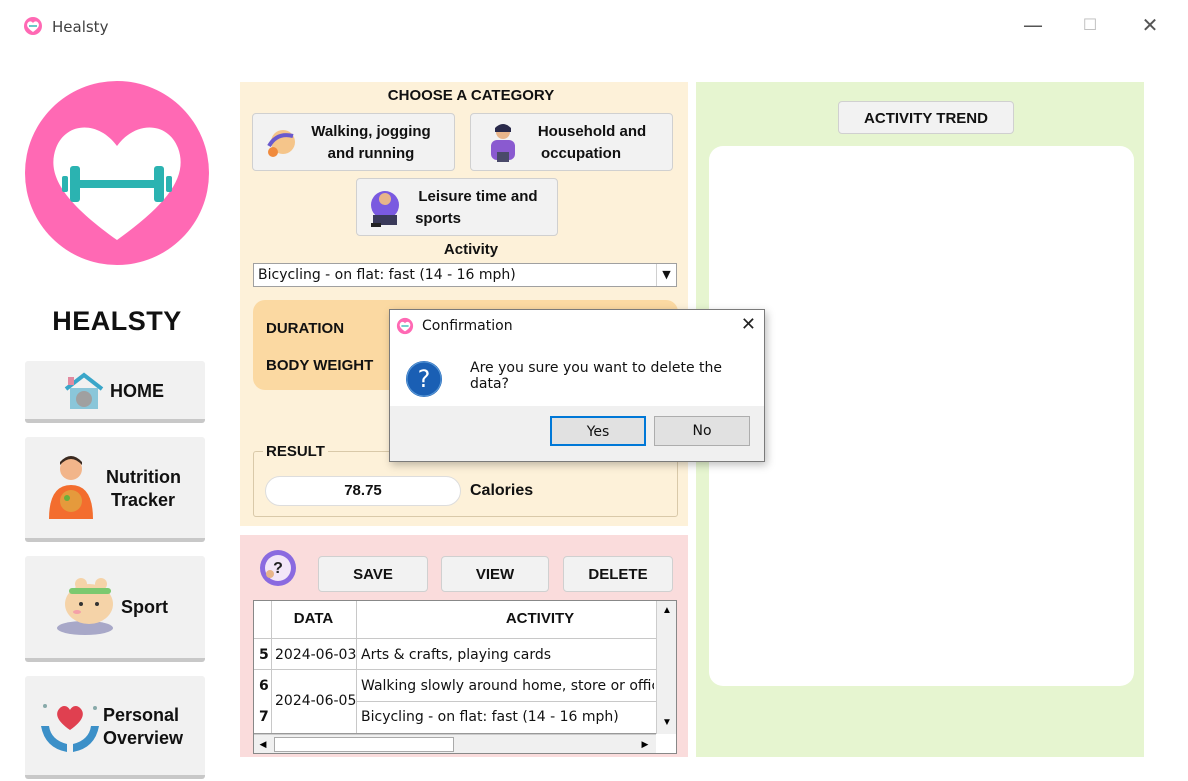  What do you see at coordinates (263, 744) in the screenshot?
I see `scroll-left-icon: ◀` at bounding box center [263, 744].